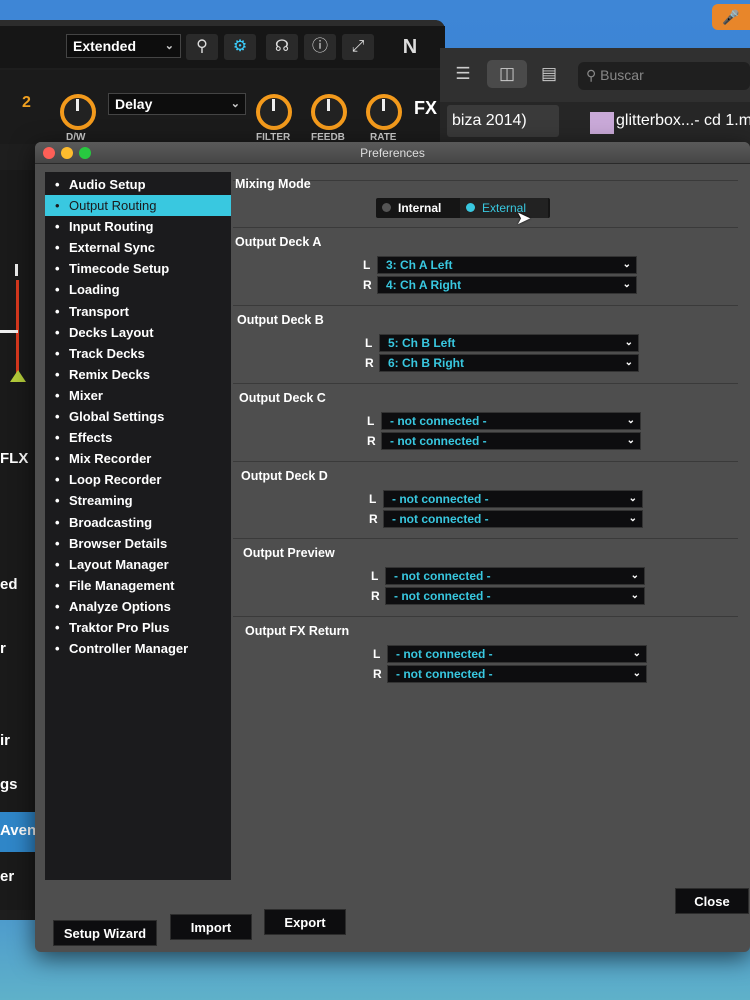  I want to click on led-icon, so click(470, 207).